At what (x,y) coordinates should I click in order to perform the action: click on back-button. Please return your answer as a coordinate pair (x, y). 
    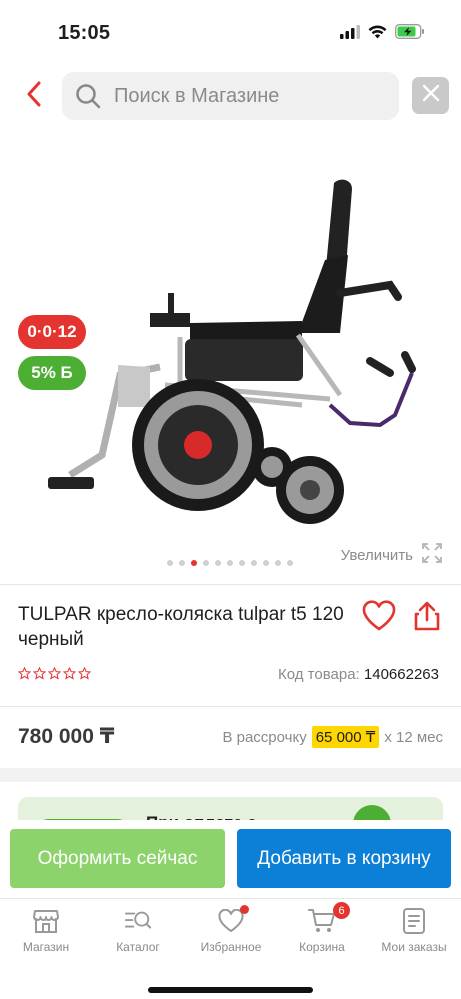
    Looking at the image, I should click on (34, 96).